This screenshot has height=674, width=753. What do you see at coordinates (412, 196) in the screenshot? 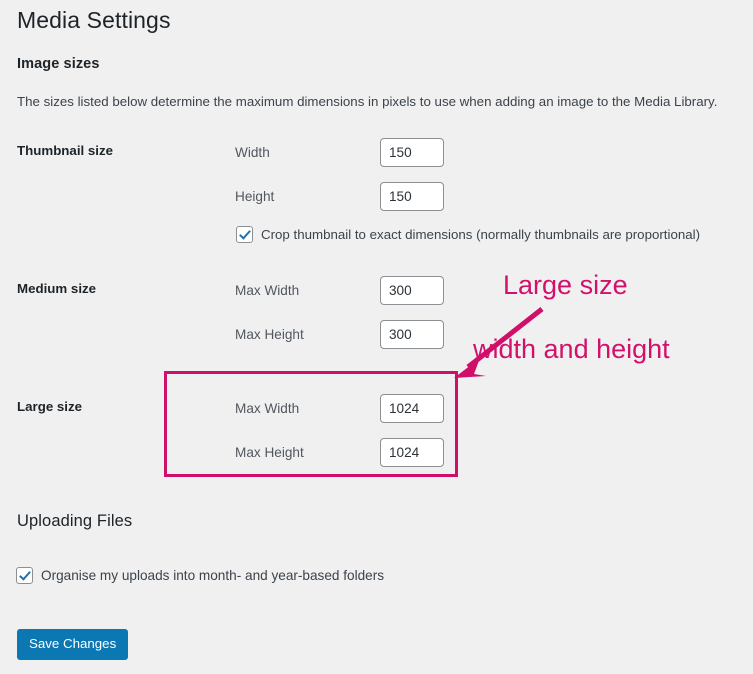
I see `thumbnail-height-input` at bounding box center [412, 196].